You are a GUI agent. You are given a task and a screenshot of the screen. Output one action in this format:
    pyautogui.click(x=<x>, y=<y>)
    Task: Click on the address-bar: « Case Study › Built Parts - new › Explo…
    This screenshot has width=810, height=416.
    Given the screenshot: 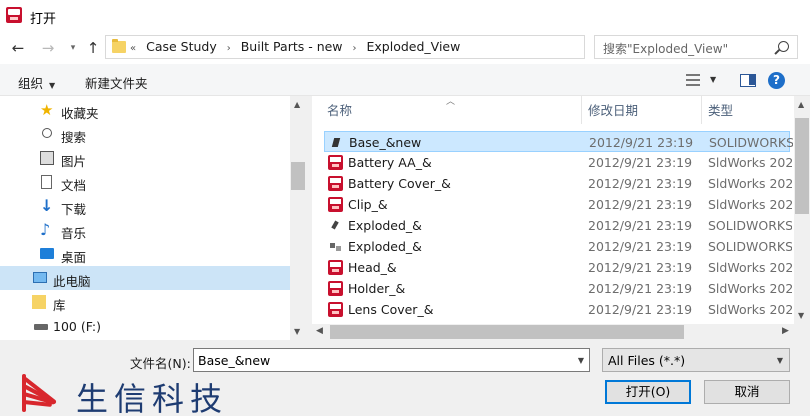 What is the action you would take?
    pyautogui.click(x=394, y=47)
    